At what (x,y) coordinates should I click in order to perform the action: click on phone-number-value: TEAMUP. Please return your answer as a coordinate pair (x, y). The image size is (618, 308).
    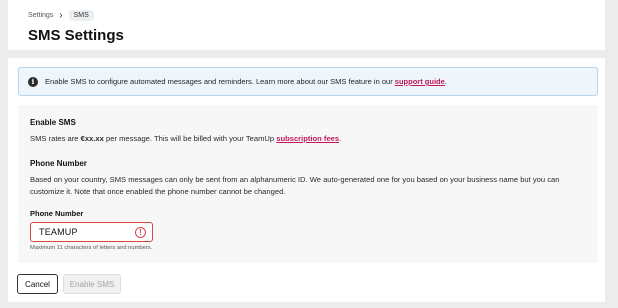
    Looking at the image, I should click on (58, 232).